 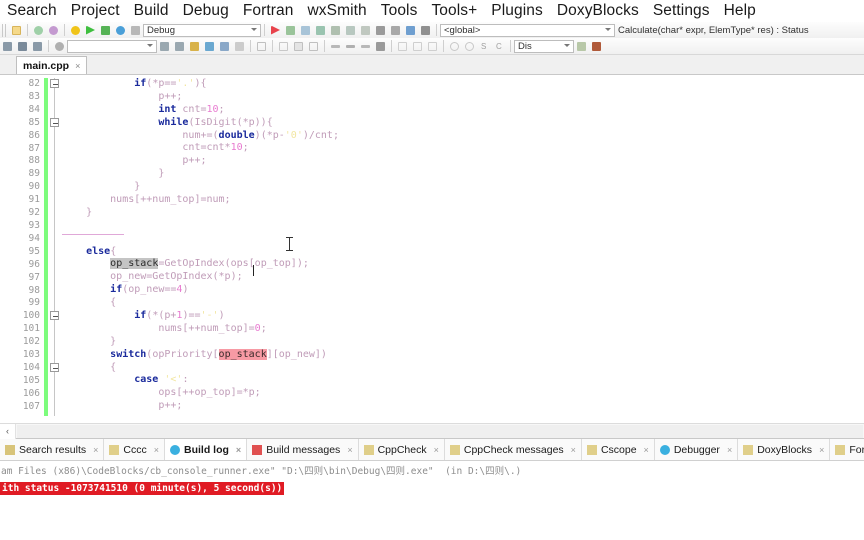 What do you see at coordinates (303, 449) in the screenshot?
I see `log-tab-build-messages: Build messages ×` at bounding box center [303, 449].